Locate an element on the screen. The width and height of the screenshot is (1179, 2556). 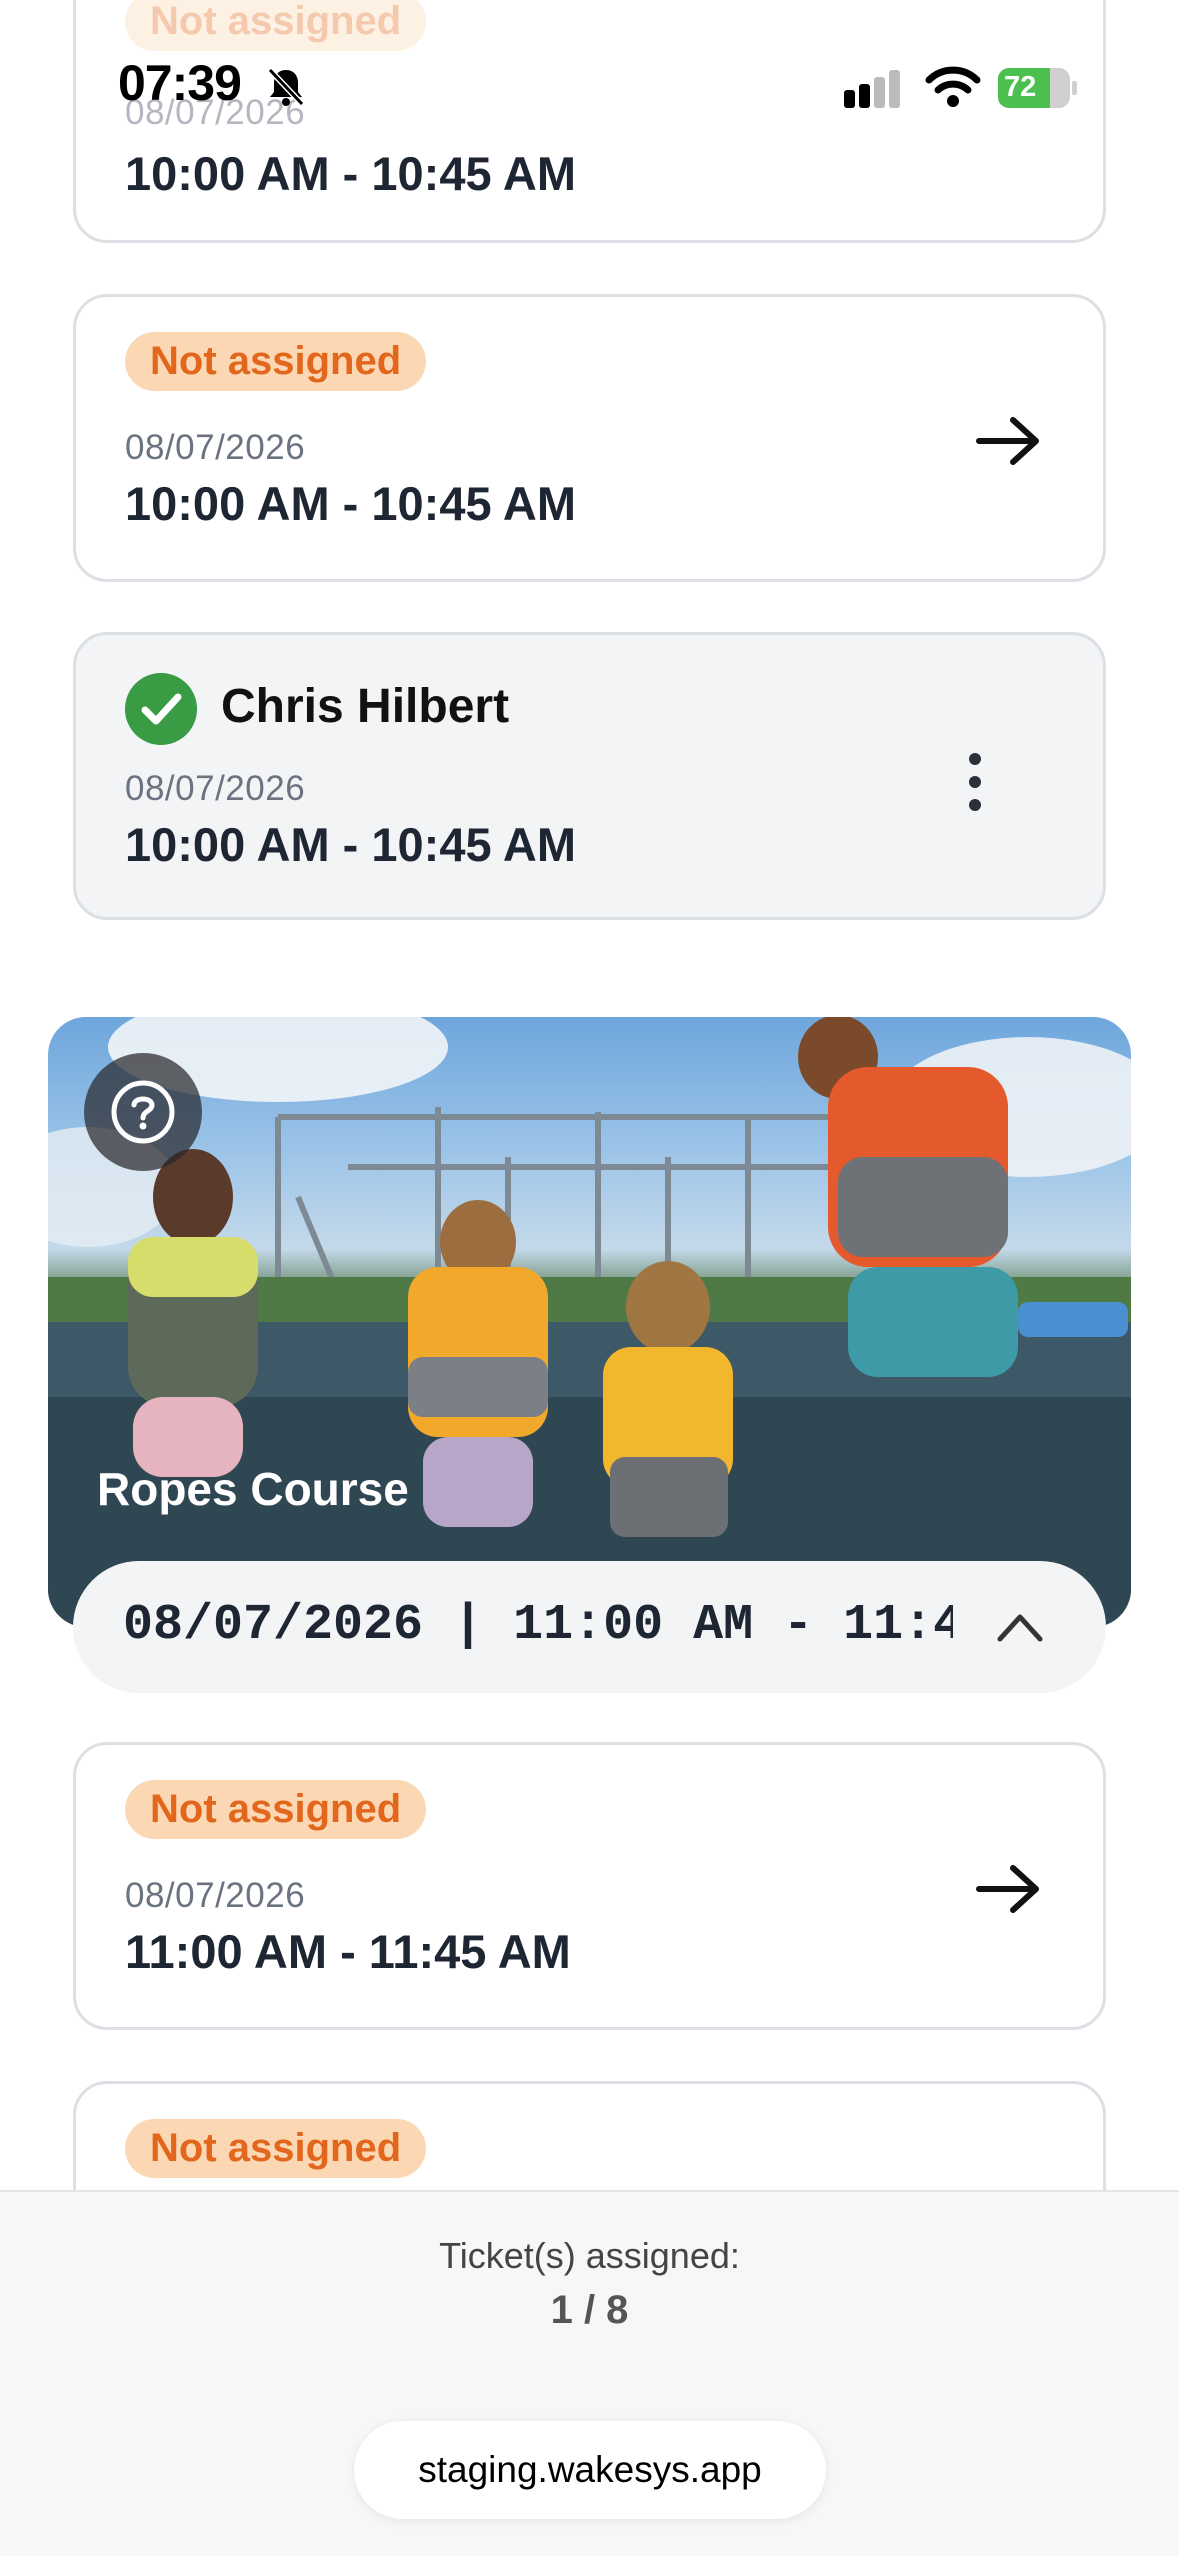
timeslot-selector: 08/07/2026 | 11:00 AM - 11:45 AM is located at coordinates (589, 1627).